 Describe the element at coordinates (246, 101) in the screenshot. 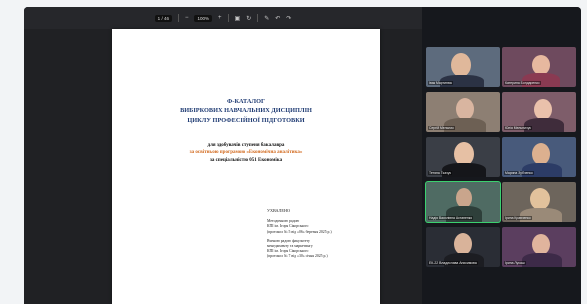

I see `title-line: Ф-КАТАЛОГ` at that location.